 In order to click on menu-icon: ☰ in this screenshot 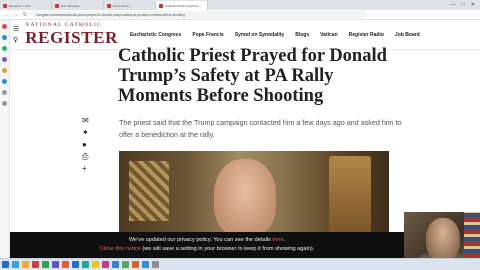, I will do `click(16, 29)`.